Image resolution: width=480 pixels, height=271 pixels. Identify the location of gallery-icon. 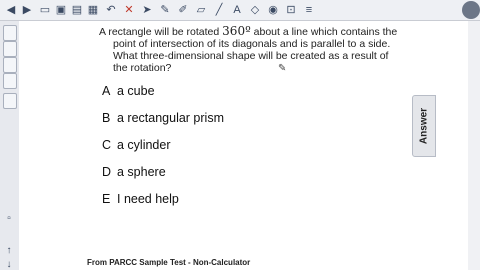
(10, 49).